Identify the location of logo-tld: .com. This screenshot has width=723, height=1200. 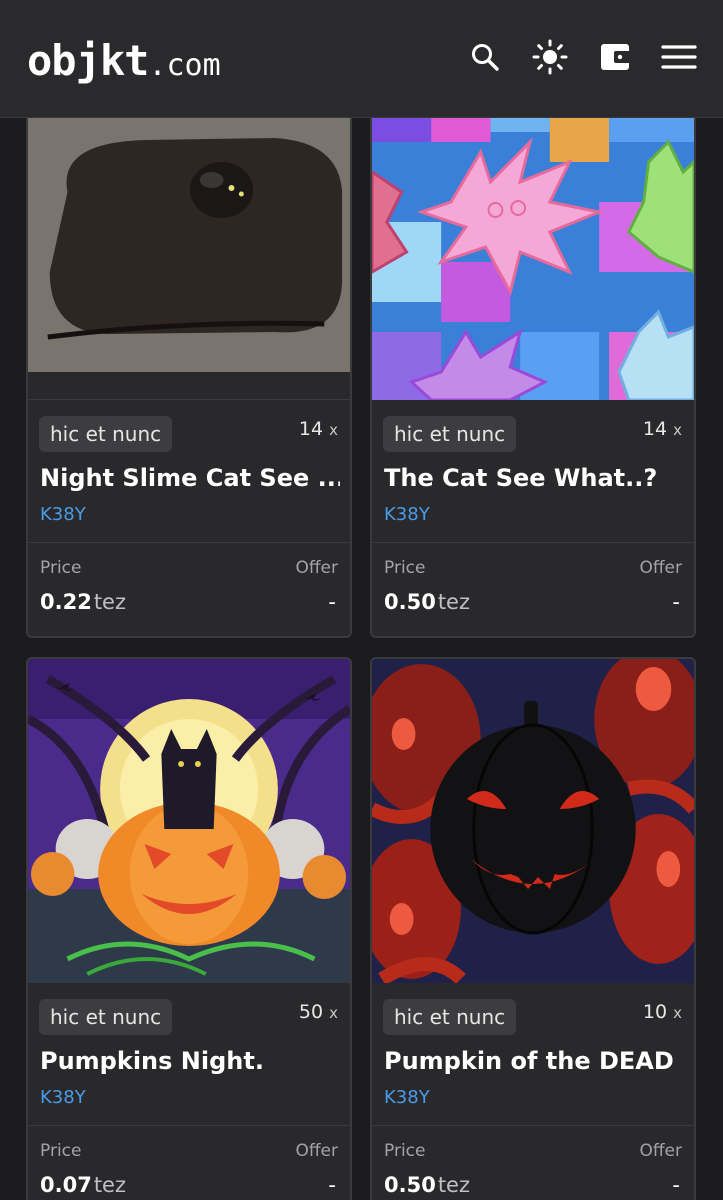
(184, 65).